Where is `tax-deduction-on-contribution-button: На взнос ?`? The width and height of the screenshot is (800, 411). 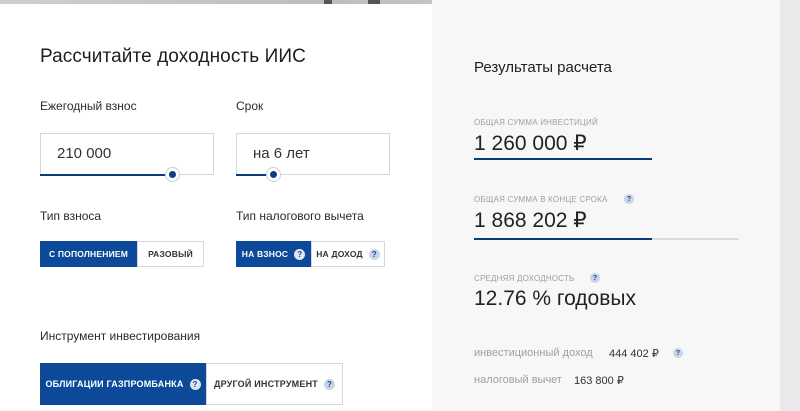 tax-deduction-on-contribution-button: На взнос ? is located at coordinates (273, 254).